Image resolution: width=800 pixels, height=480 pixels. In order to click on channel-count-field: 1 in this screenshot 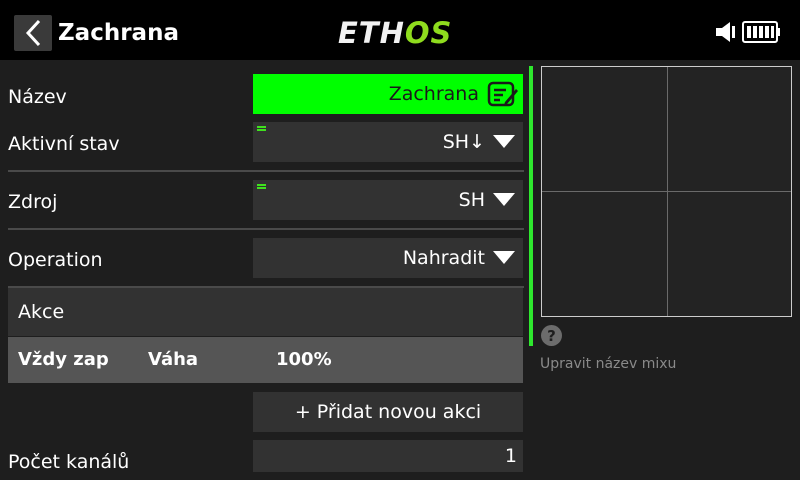, I will do `click(388, 456)`.